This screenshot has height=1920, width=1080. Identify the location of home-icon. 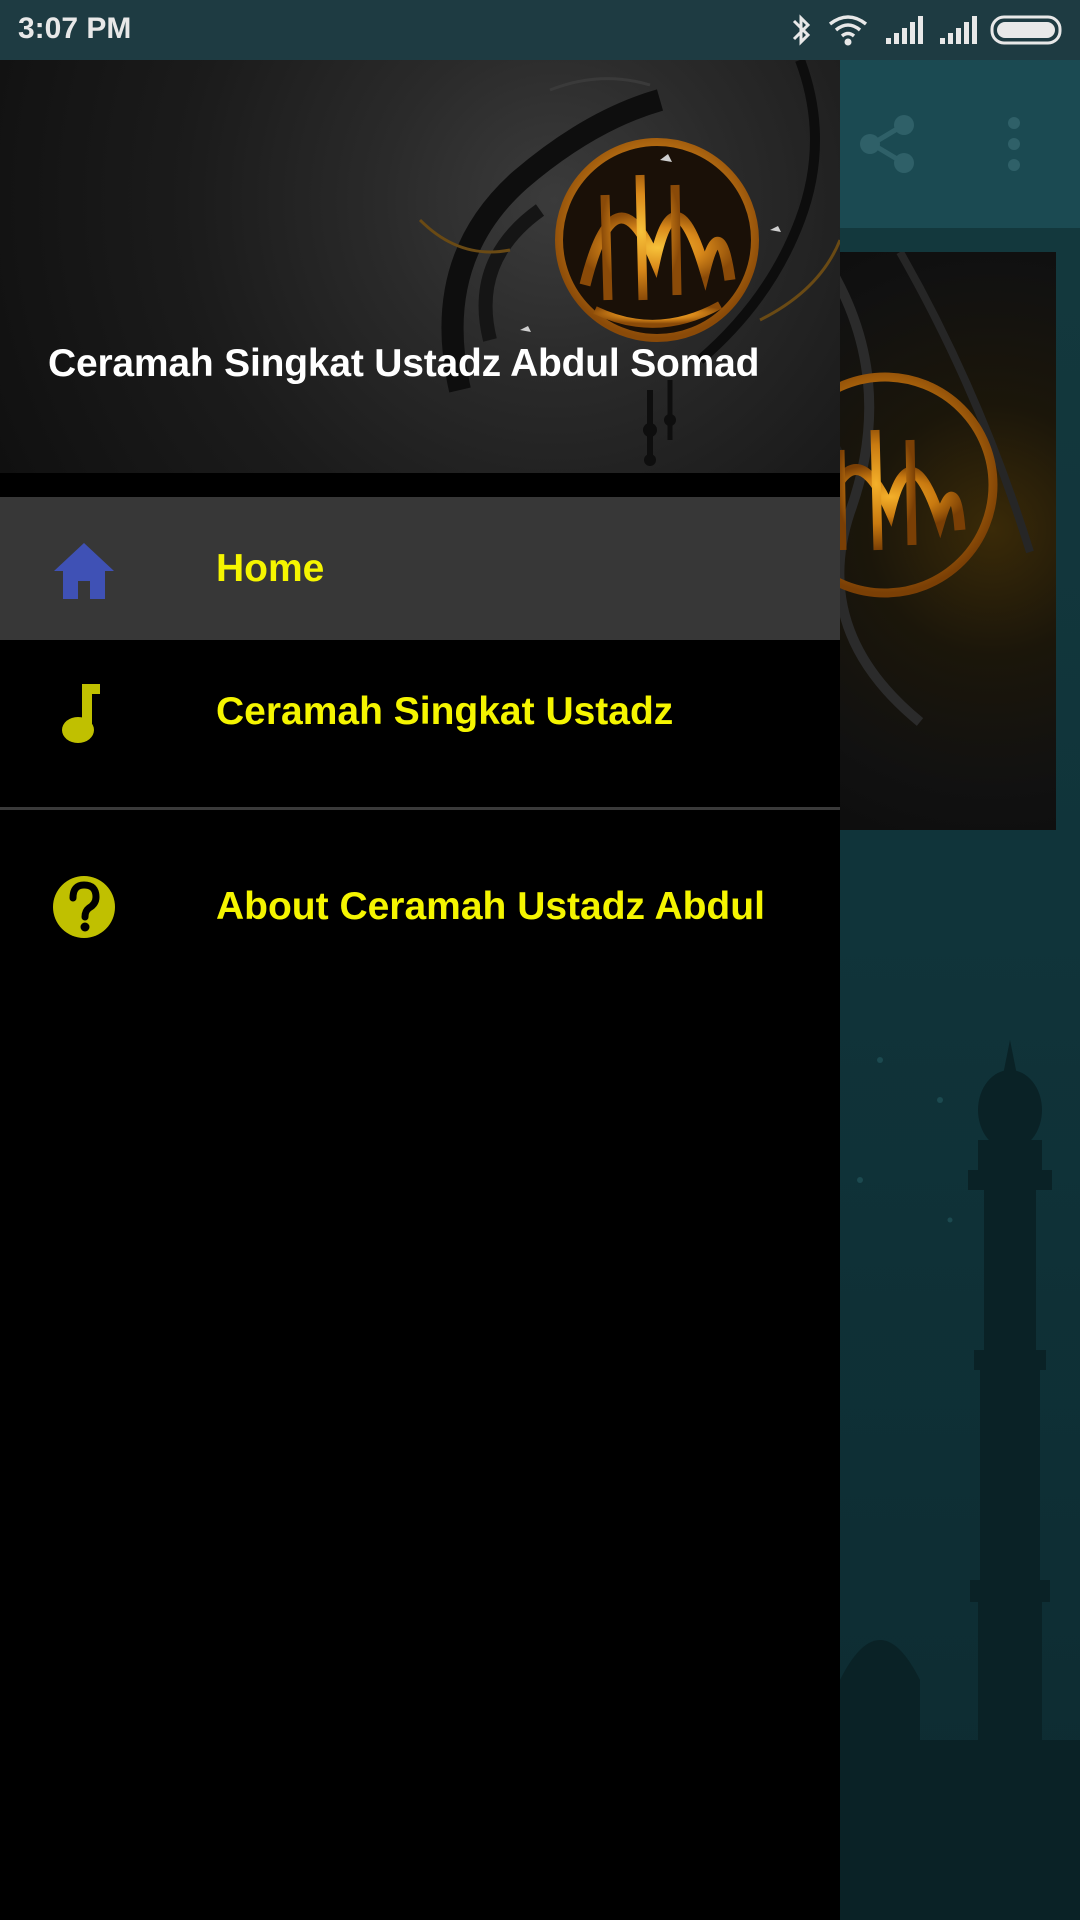
(84, 571).